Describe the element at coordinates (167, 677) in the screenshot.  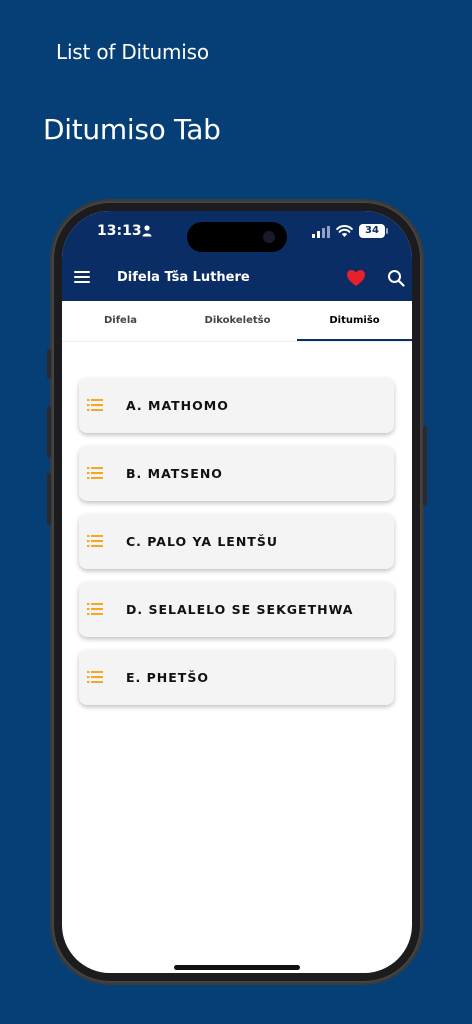
I see `list-item-label: E. PHETŠO` at that location.